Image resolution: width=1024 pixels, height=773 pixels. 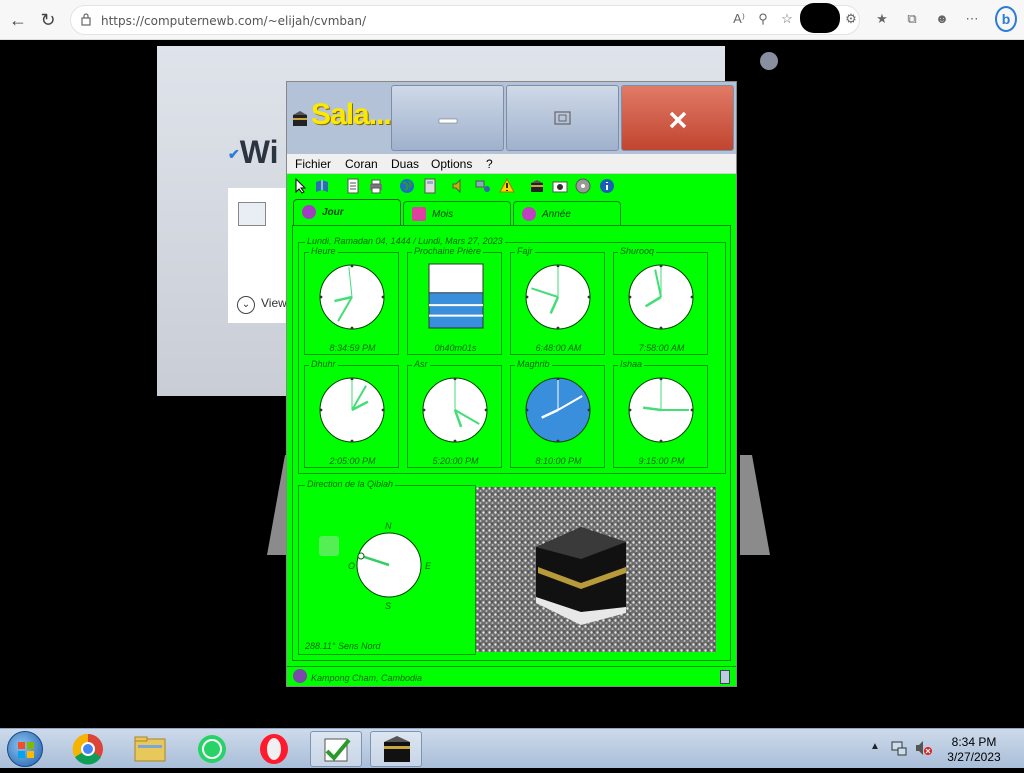 I want to click on calculator-icon, so click(x=430, y=186).